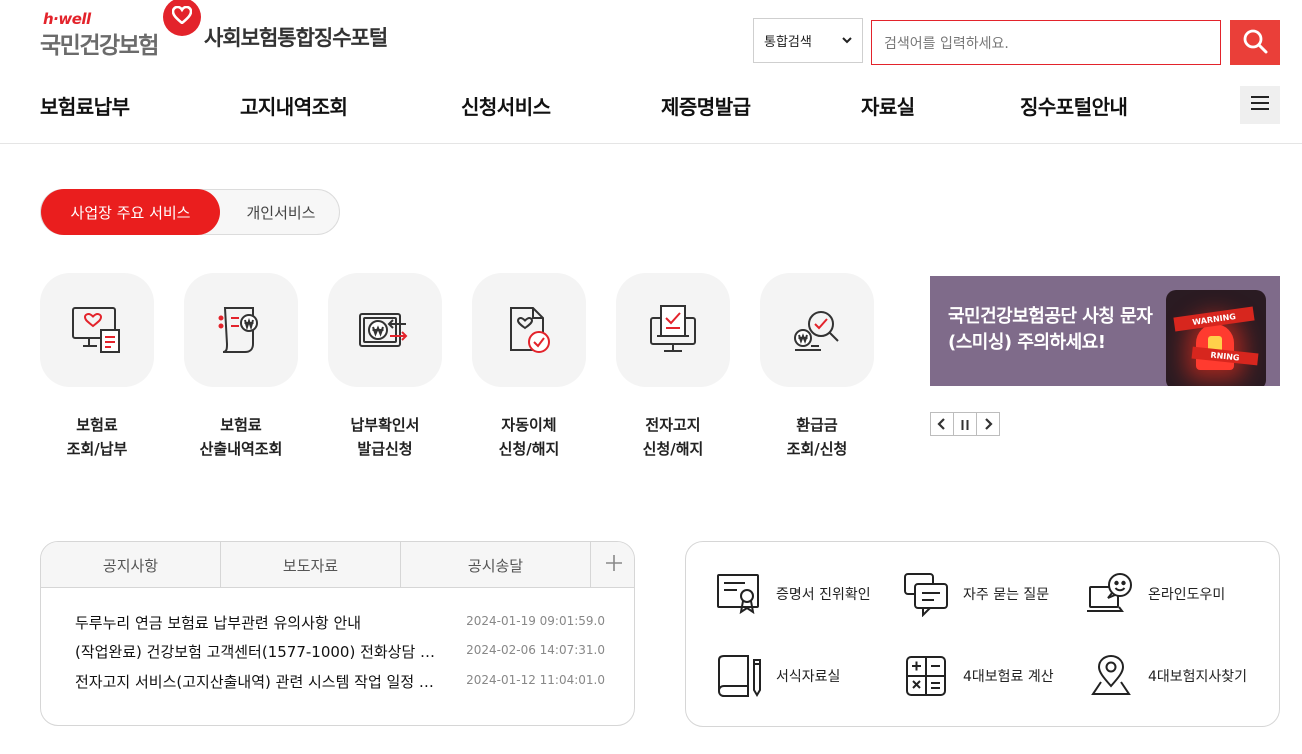 This screenshot has height=754, width=1302. I want to click on service-tabs: 사업장 주요 서비스 개인서비스, so click(190, 212).